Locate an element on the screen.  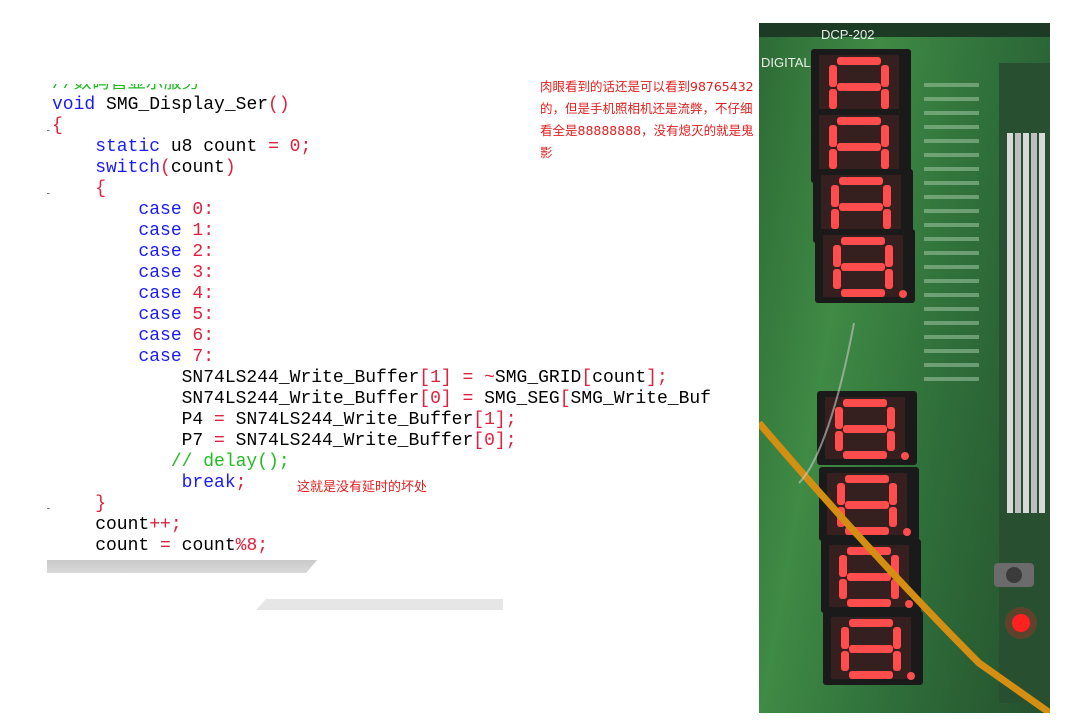
code-line: case 4: is located at coordinates (133, 294).